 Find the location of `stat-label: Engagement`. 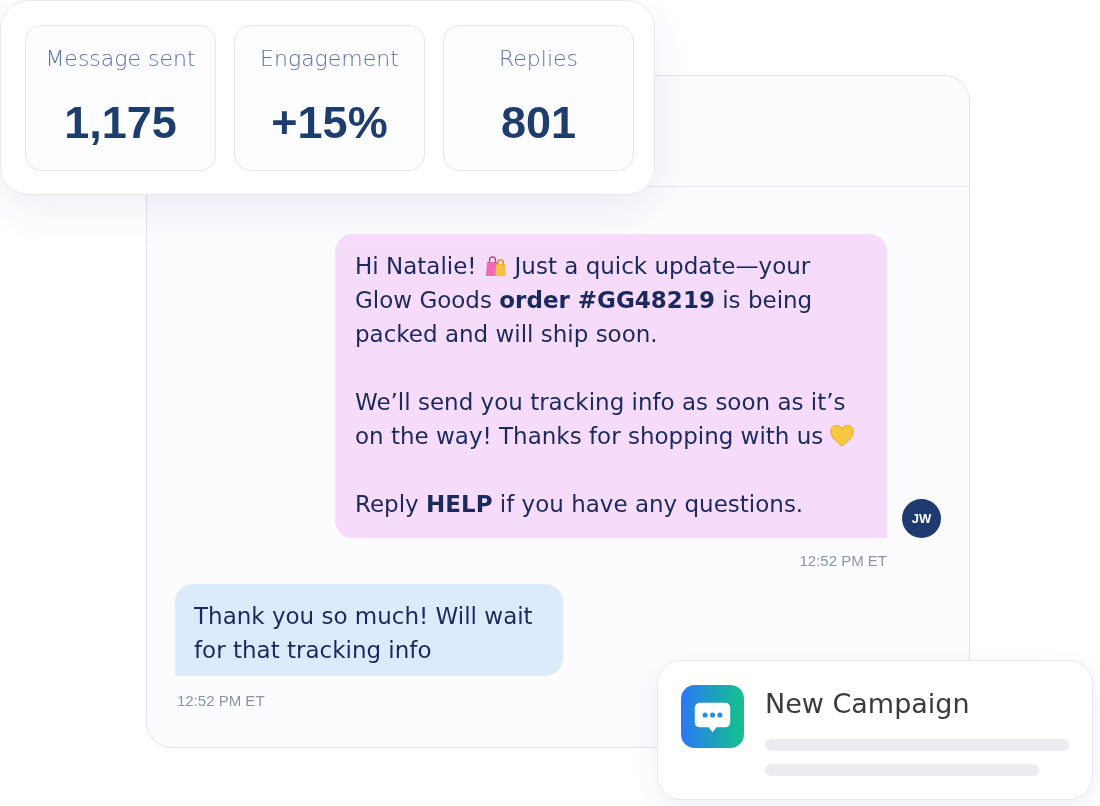

stat-label: Engagement is located at coordinates (329, 59).